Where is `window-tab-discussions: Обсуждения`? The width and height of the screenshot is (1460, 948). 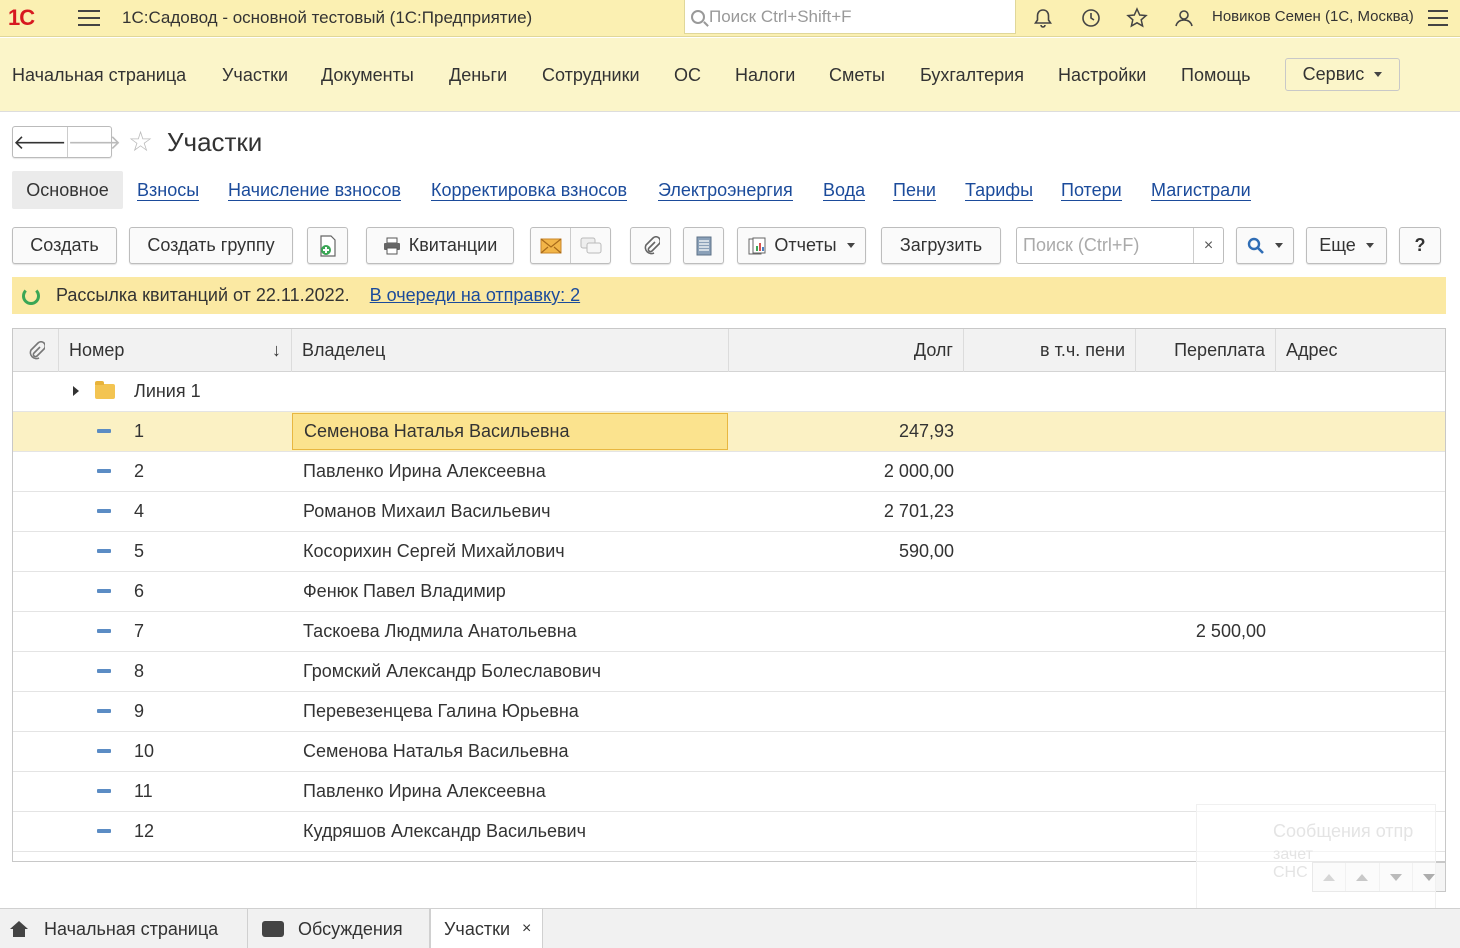 window-tab-discussions: Обсуждения is located at coordinates (339, 928).